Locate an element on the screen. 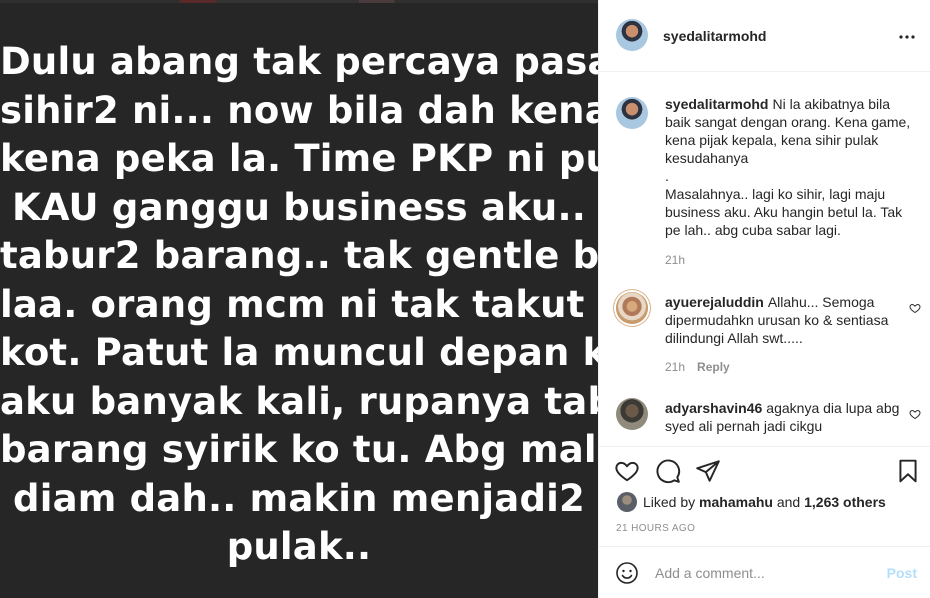 The width and height of the screenshot is (930, 598). image-text-line: laa. orang mcm ni tak takut dosa is located at coordinates (299, 304).